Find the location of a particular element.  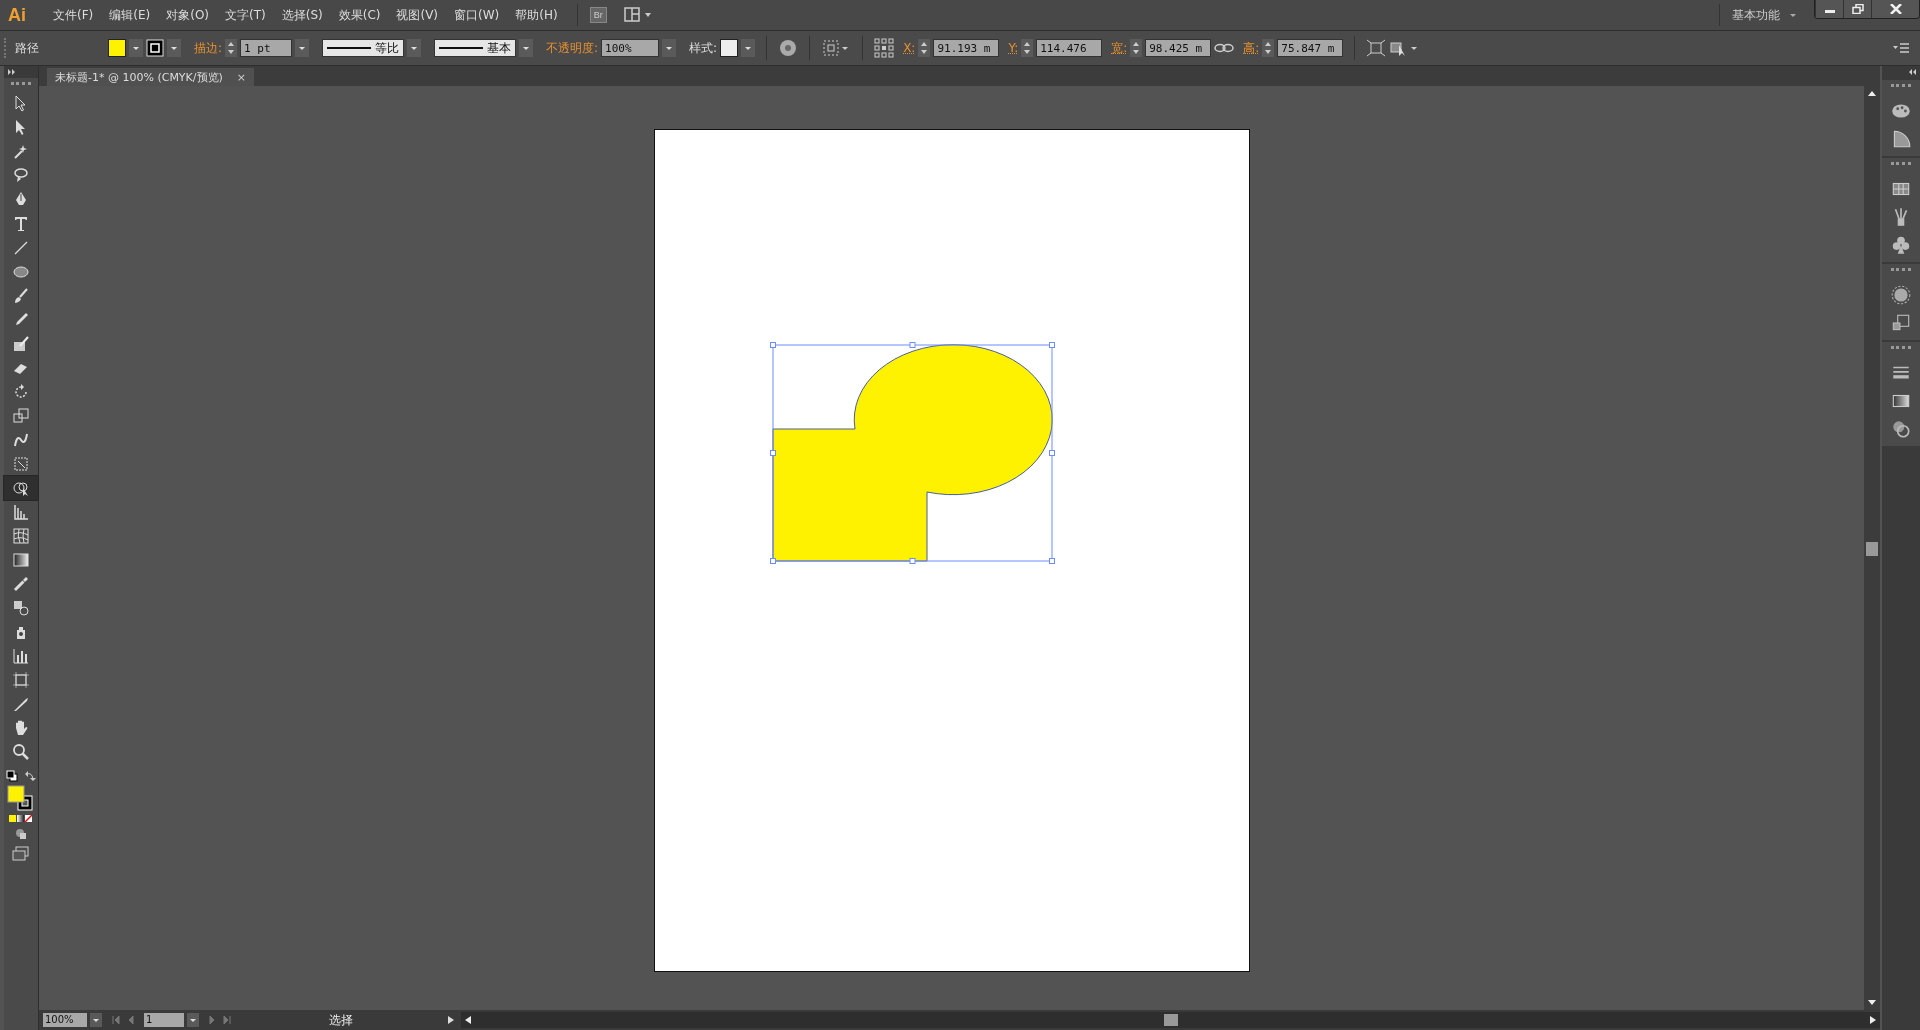

status-text: 选择 is located at coordinates (341, 1020).